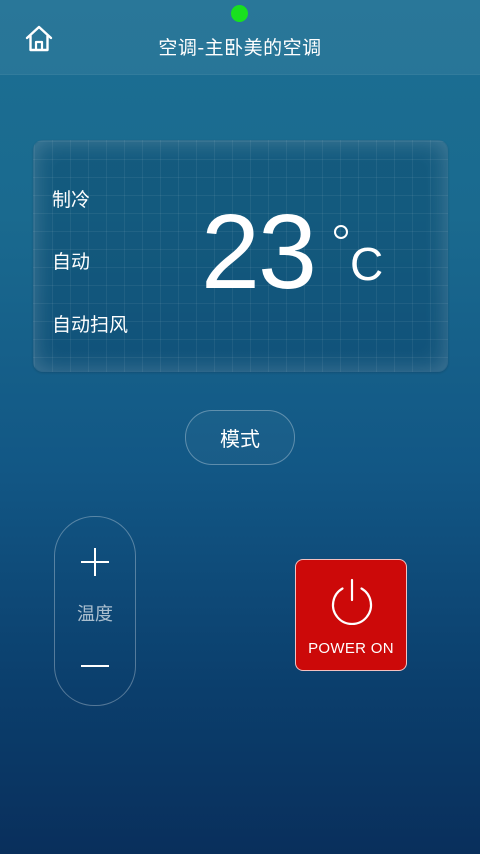 This screenshot has height=854, width=480. Describe the element at coordinates (341, 232) in the screenshot. I see `degree-symbol` at that location.